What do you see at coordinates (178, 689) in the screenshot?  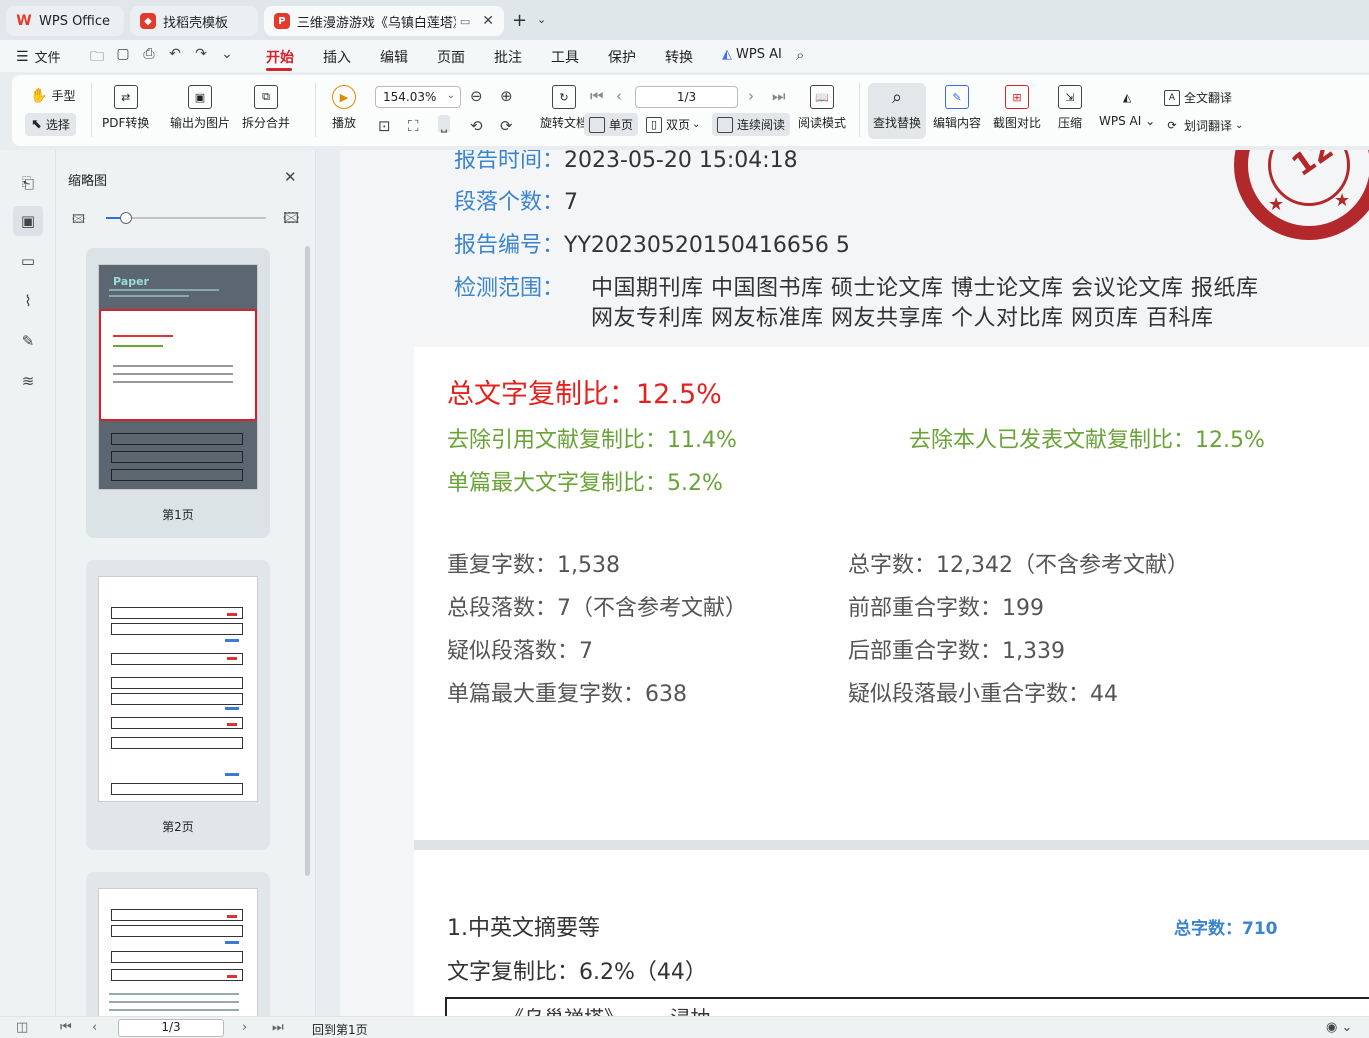 I see `page-2-preview` at bounding box center [178, 689].